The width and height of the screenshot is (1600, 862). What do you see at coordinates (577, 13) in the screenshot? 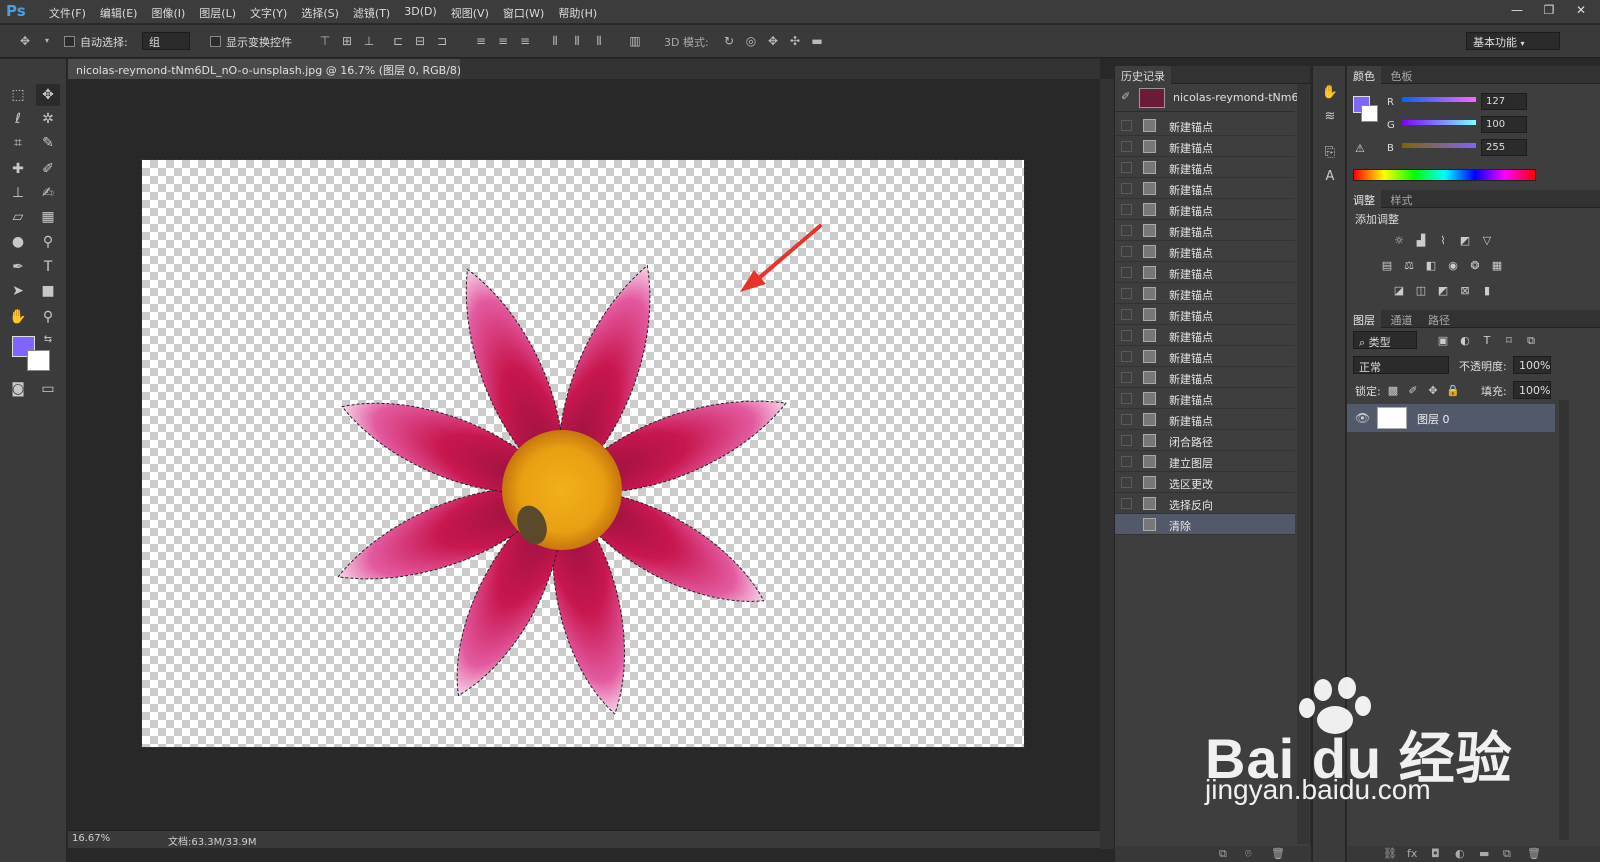
I see `menu-help: 帮助(H)` at bounding box center [577, 13].